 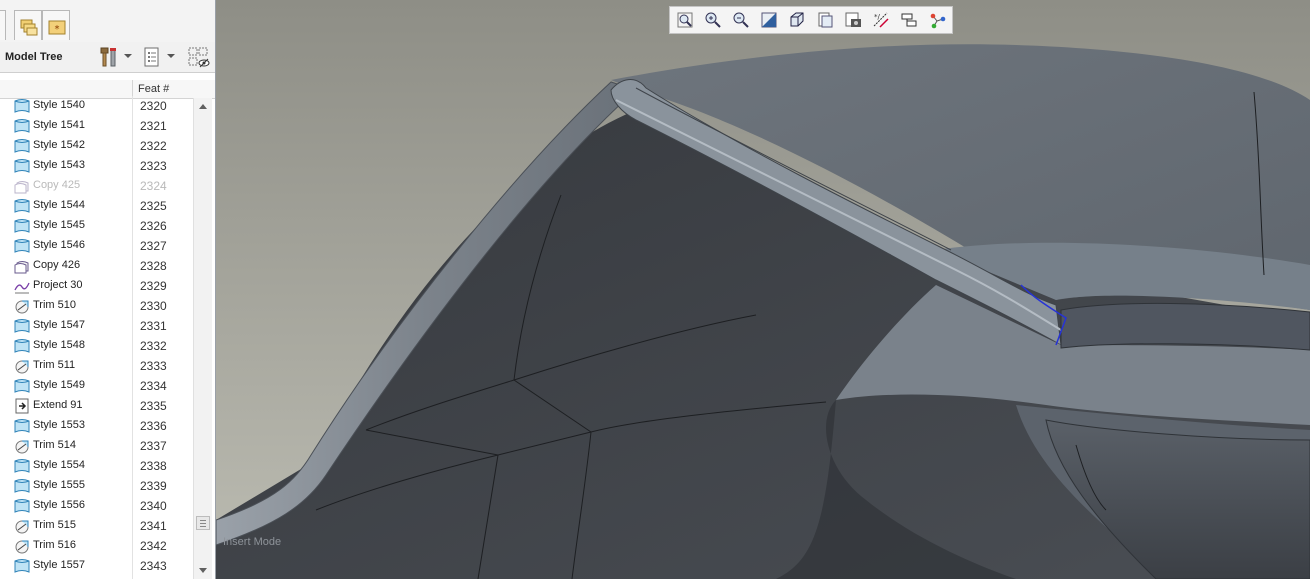 I want to click on tree-row: Style 1554 2338, so click(x=96, y=466).